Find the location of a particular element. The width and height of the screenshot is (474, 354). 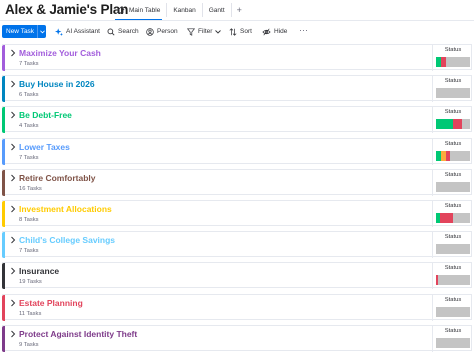

group-title: Lower Taxes is located at coordinates (44, 147).